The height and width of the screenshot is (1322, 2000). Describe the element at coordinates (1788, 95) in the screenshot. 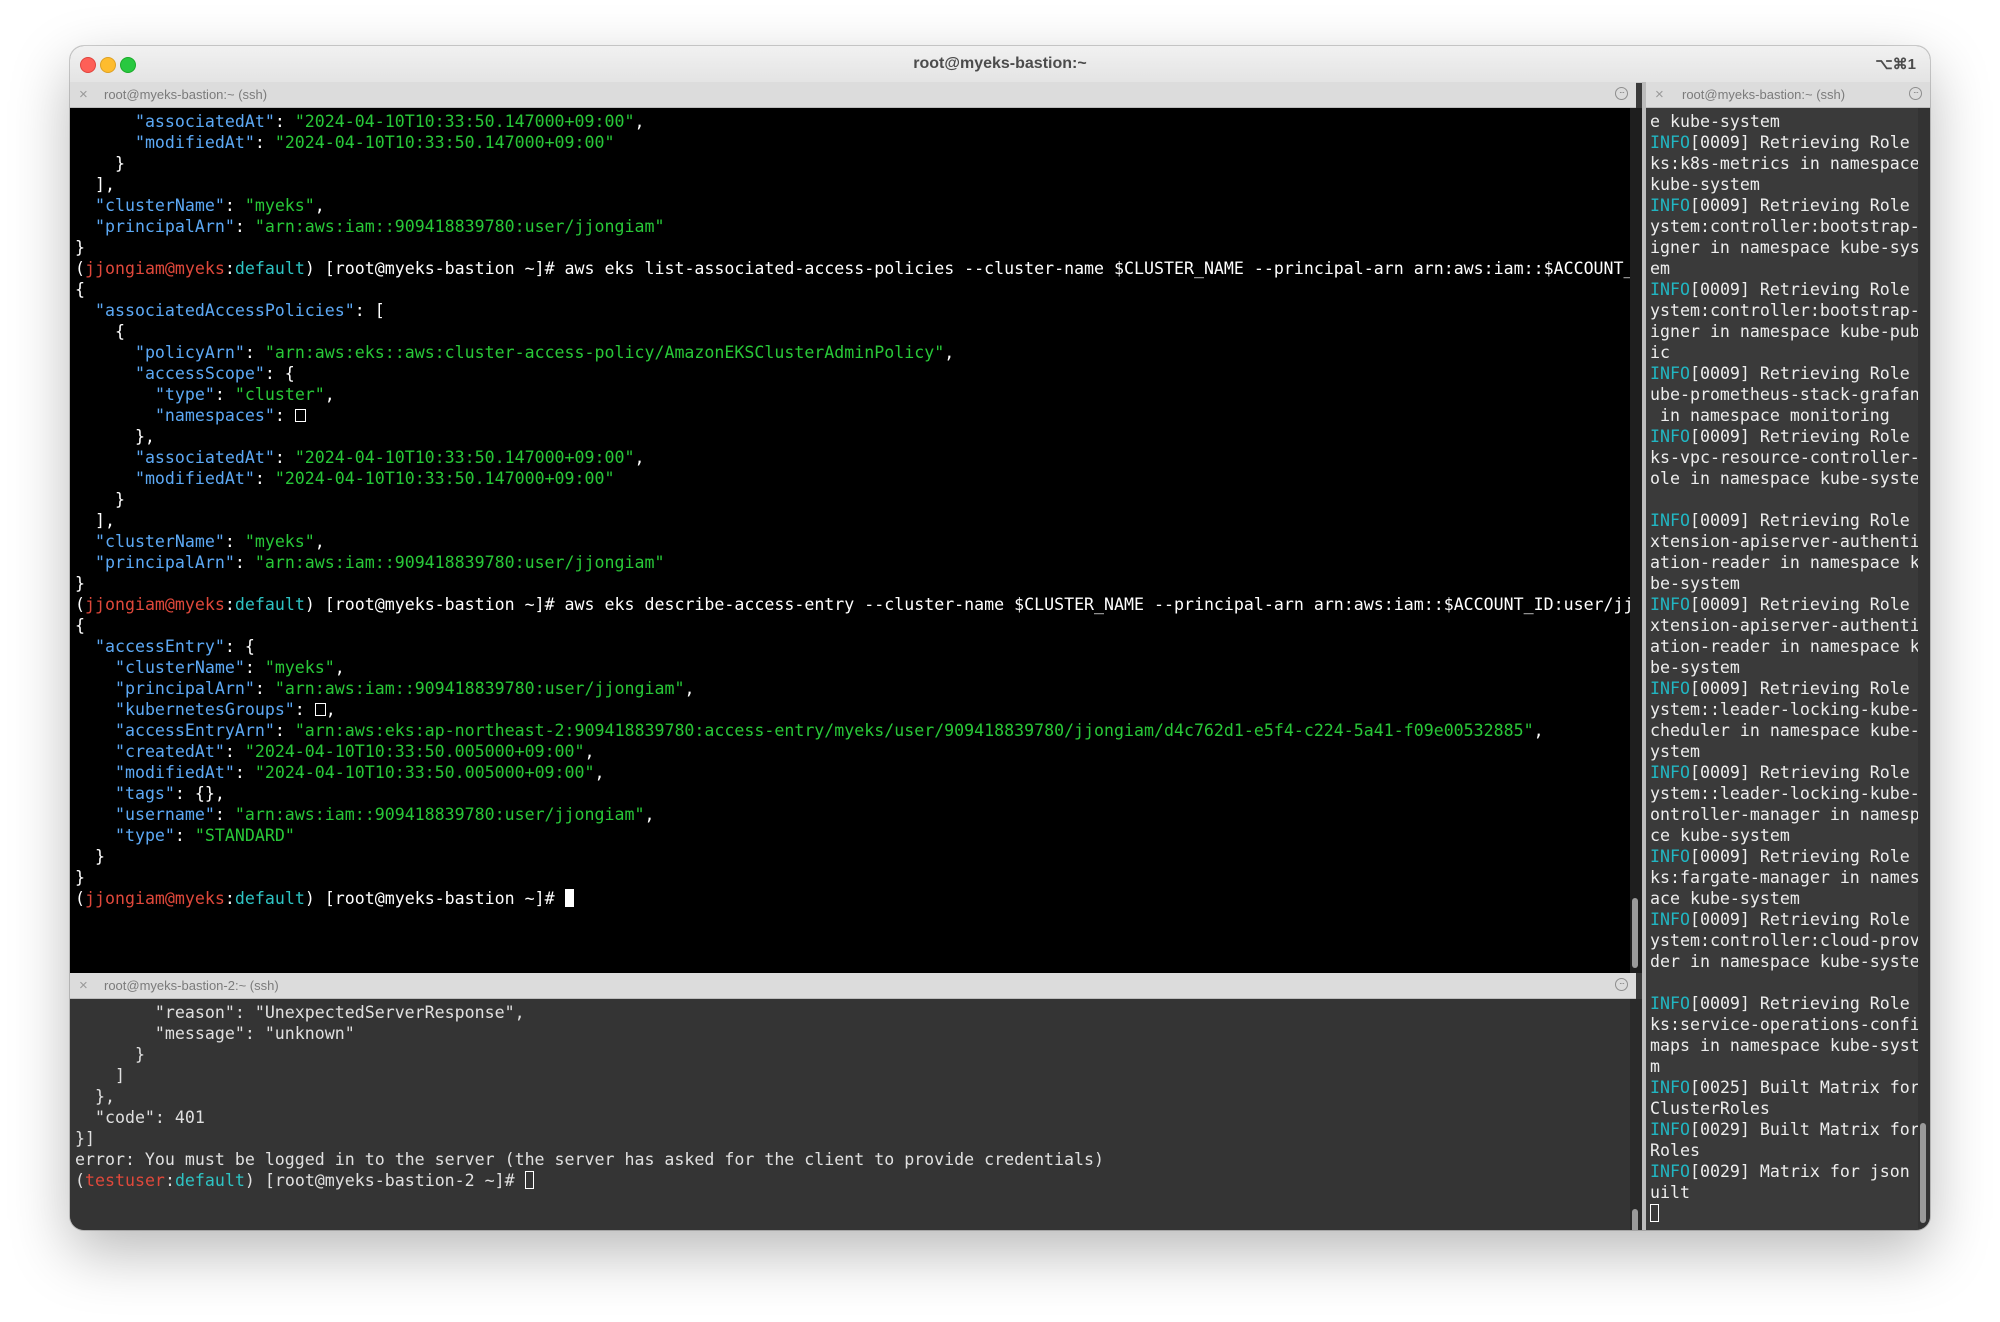

I see `pane-tab-right: × root@myeks-bastion:~ (ssh) ···` at that location.